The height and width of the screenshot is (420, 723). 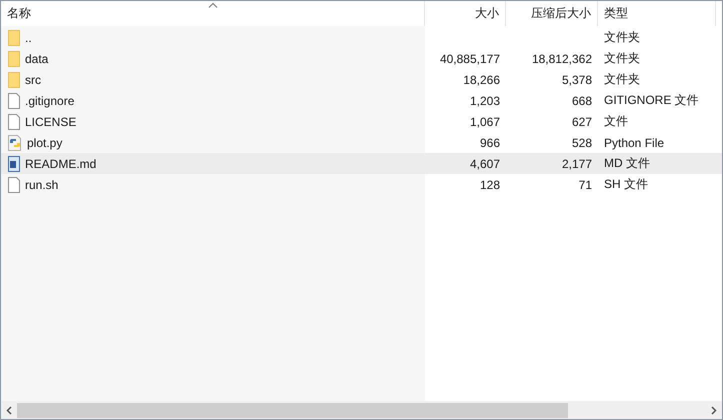 I want to click on file-size: 1,203, so click(x=485, y=101).